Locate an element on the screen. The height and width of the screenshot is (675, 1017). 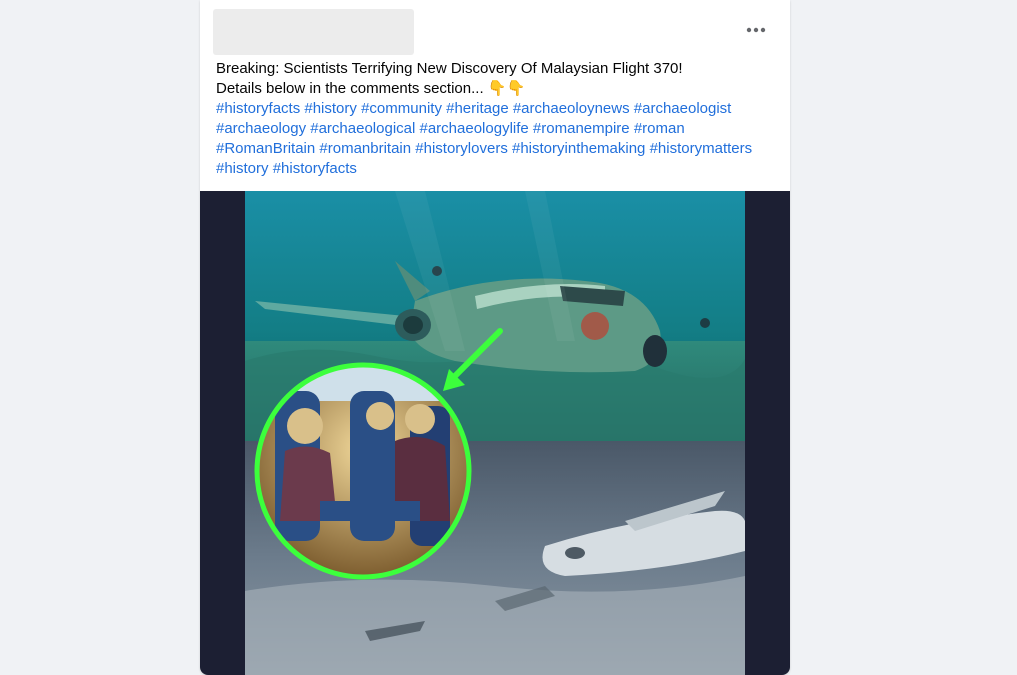
hashtag-row: #history #historyfacts is located at coordinates (498, 169).